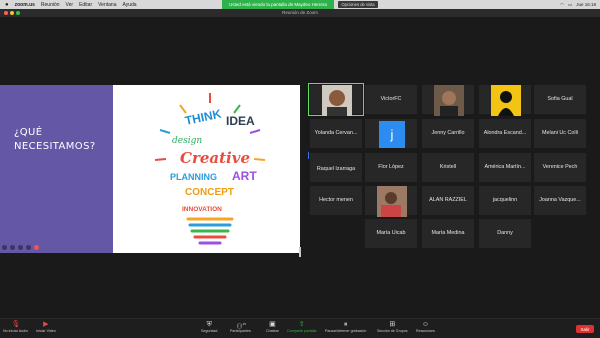  What do you see at coordinates (36, 247) in the screenshot?
I see `slide-more-icon` at bounding box center [36, 247].